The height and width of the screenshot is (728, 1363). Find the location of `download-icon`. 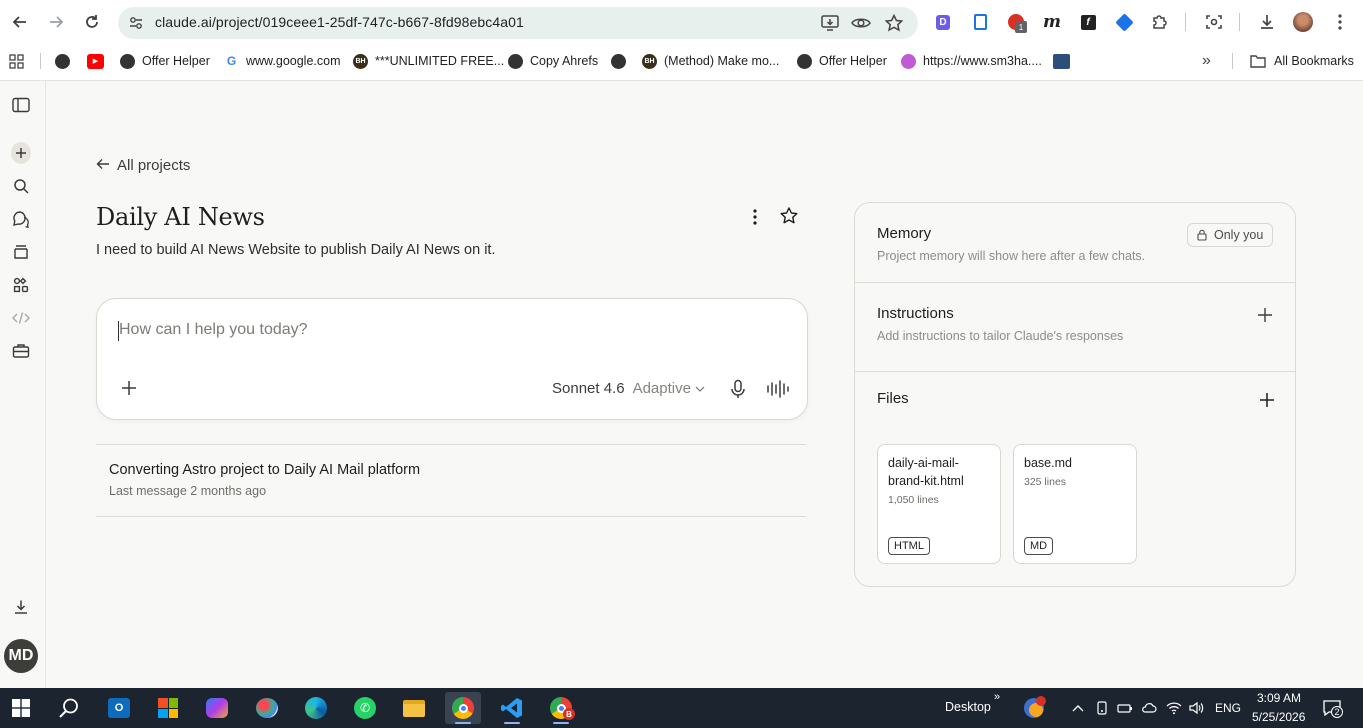

download-icon is located at coordinates (21, 607).